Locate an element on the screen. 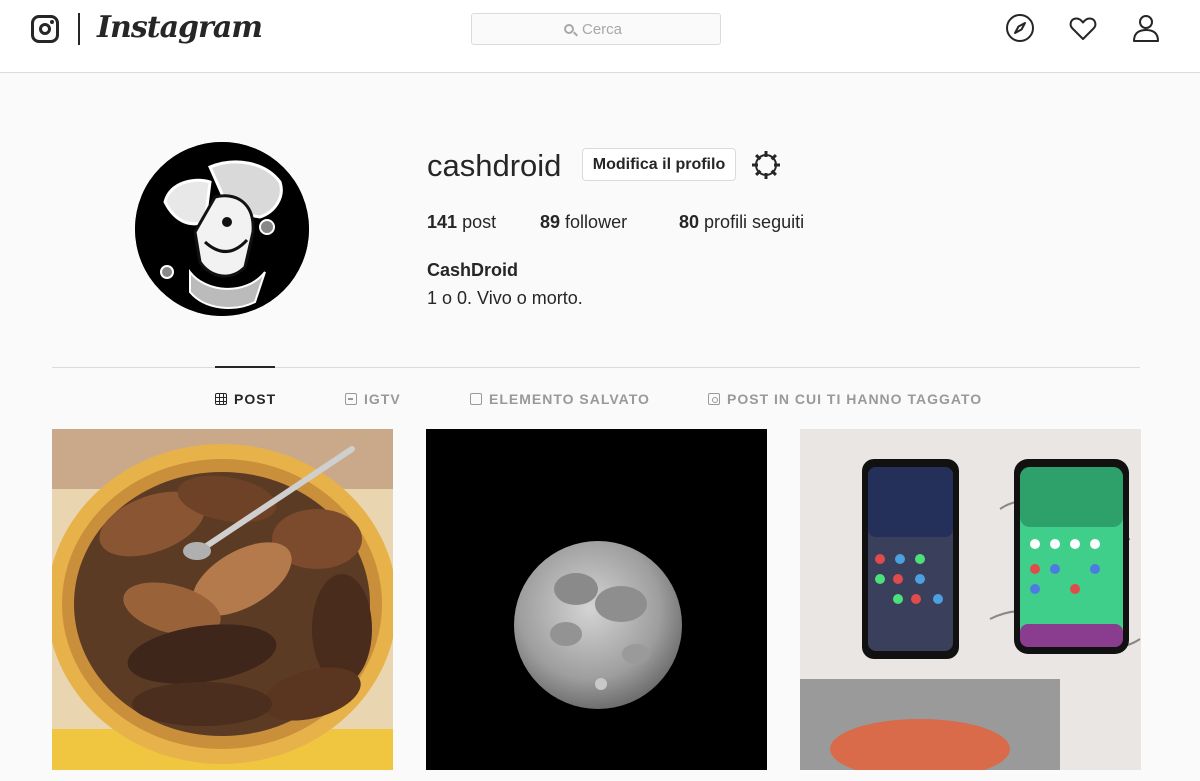  posts-count: 141 post is located at coordinates (461, 222).